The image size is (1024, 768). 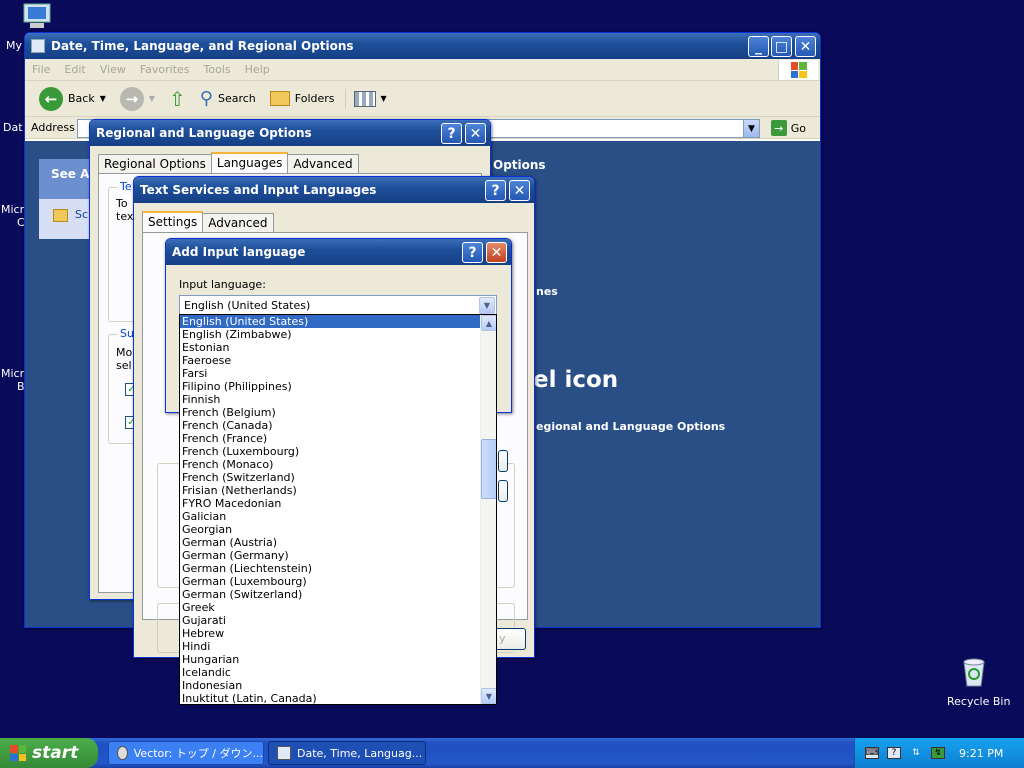 I want to click on language-option: French (Switzerland), so click(x=330, y=477).